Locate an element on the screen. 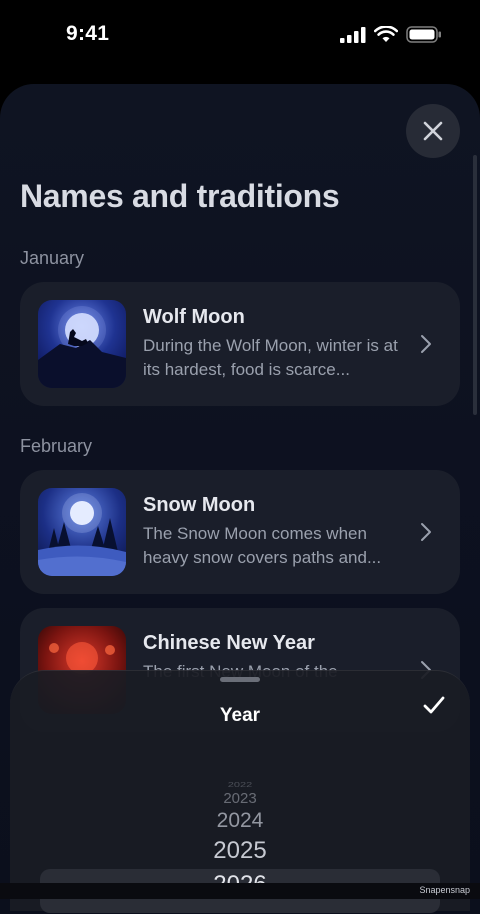  year-option: 2024 is located at coordinates (240, 821).